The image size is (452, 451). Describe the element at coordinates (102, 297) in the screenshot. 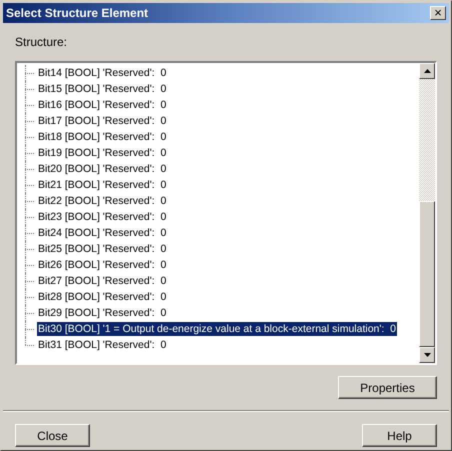

I see `tree-item: Bit28 [BOOL] 'Reserved': 0` at that location.